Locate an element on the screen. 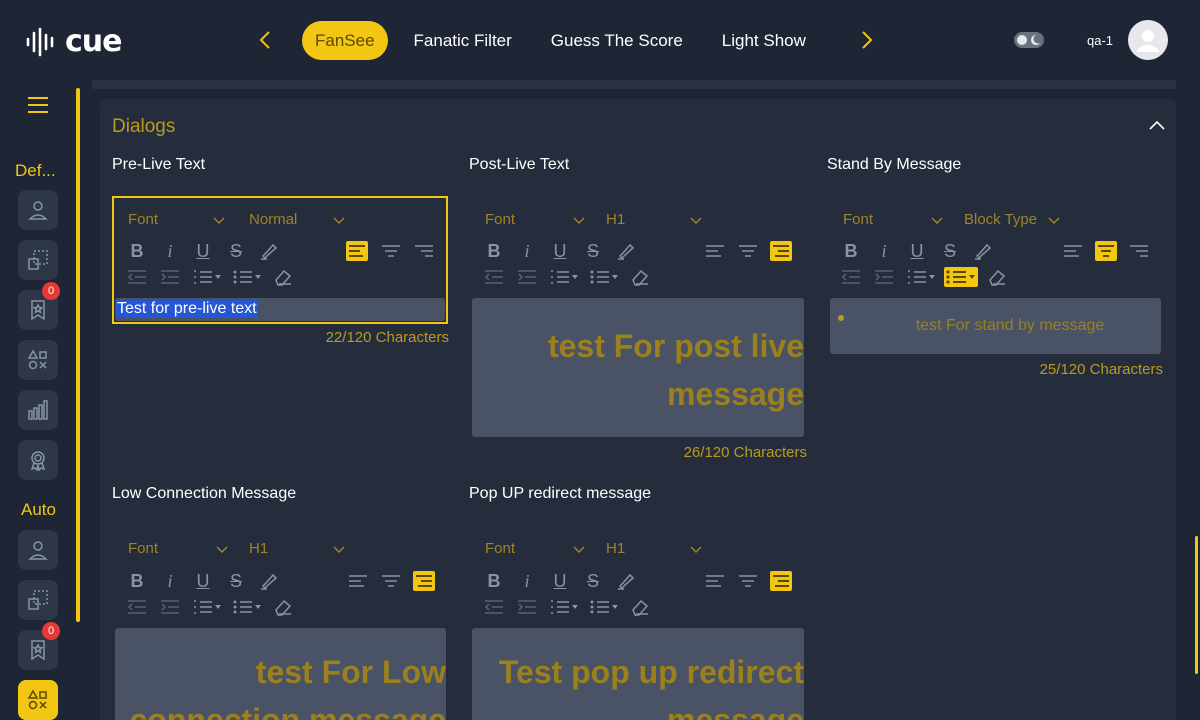 The image size is (1200, 720). sidebar-item-user is located at coordinates (38, 210).